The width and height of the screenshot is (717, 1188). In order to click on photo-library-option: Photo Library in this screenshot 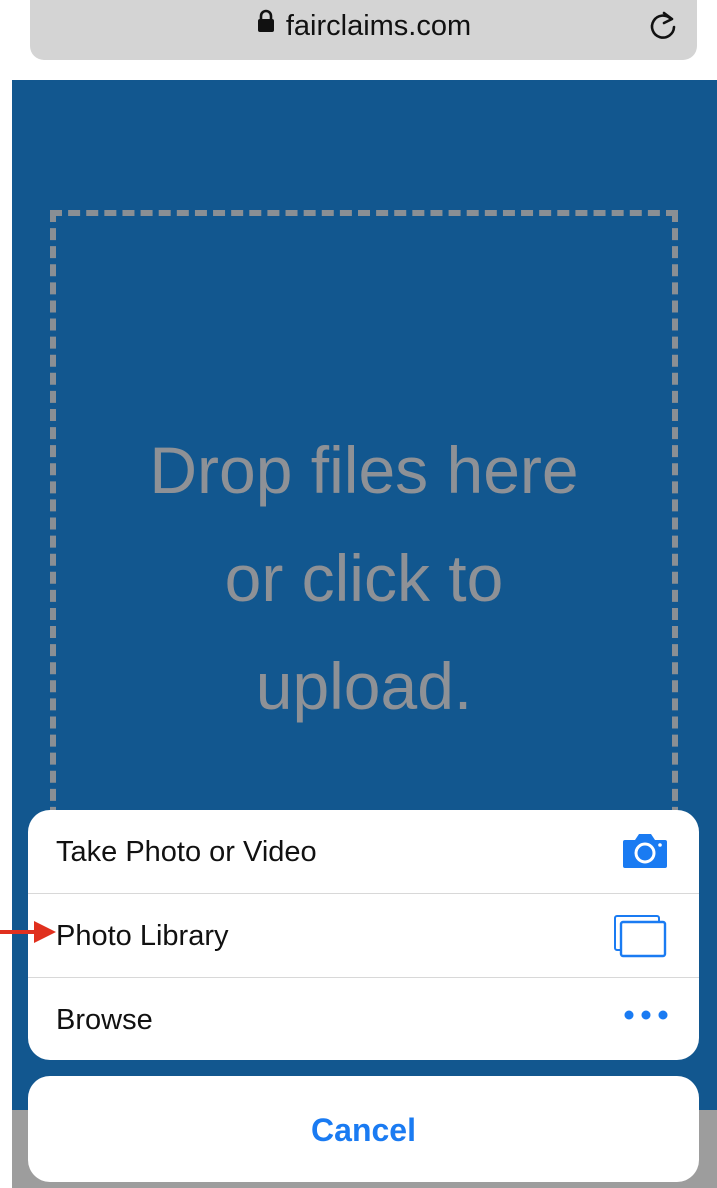, I will do `click(363, 936)`.